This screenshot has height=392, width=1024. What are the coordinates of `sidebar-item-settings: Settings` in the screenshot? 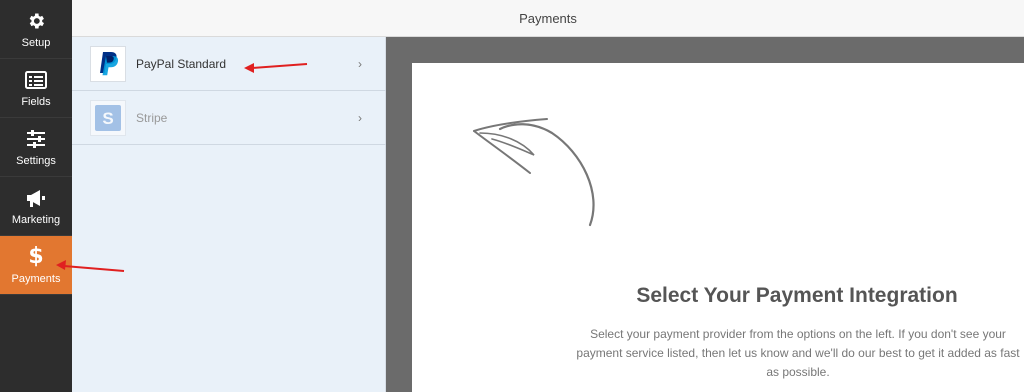 It's located at (36, 147).